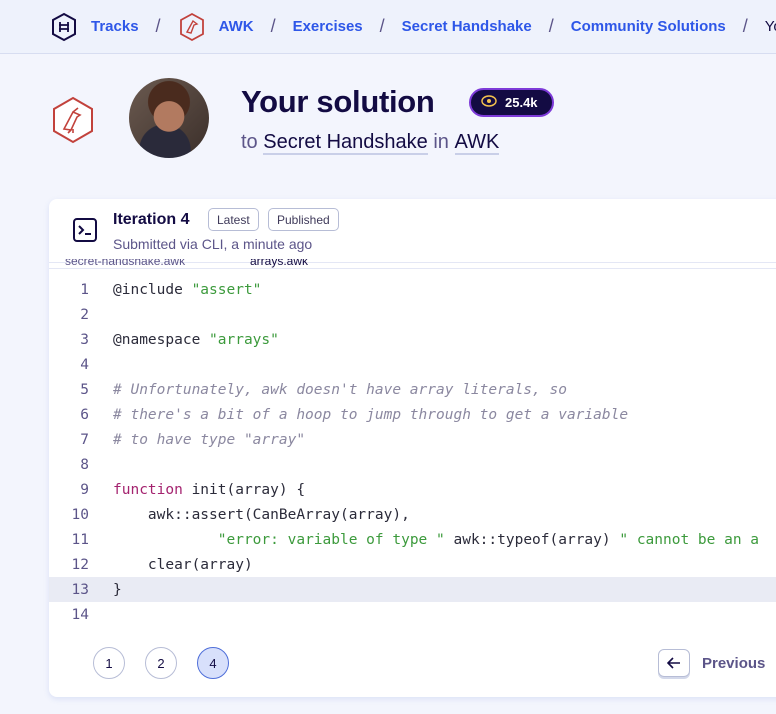 This screenshot has height=714, width=776. I want to click on breadcrumb-awk-link: AWK, so click(236, 26).